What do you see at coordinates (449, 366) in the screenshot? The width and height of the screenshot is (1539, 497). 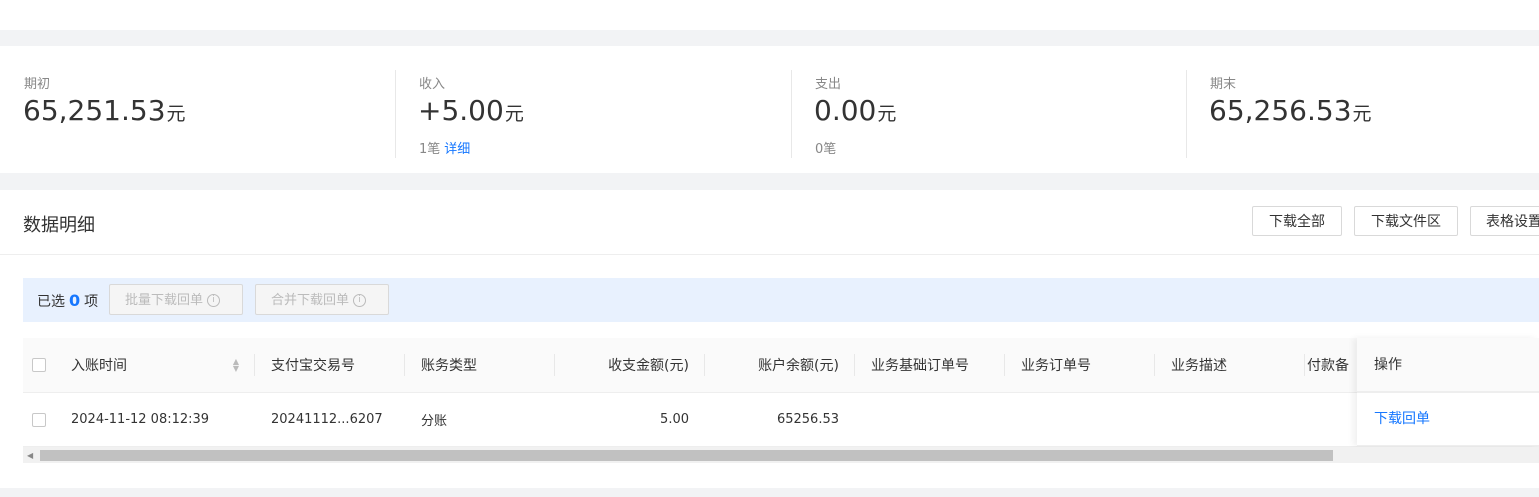 I see `col-type-label: 账务类型` at bounding box center [449, 366].